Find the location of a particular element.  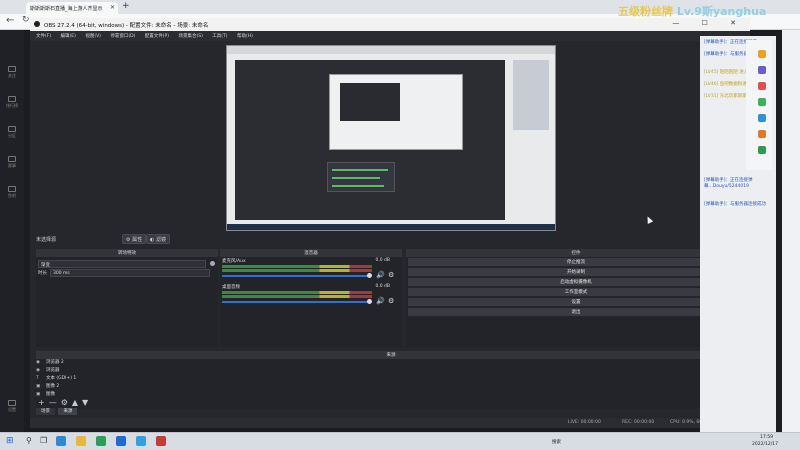

browser-source-icon: ◉ is located at coordinates (38, 362).